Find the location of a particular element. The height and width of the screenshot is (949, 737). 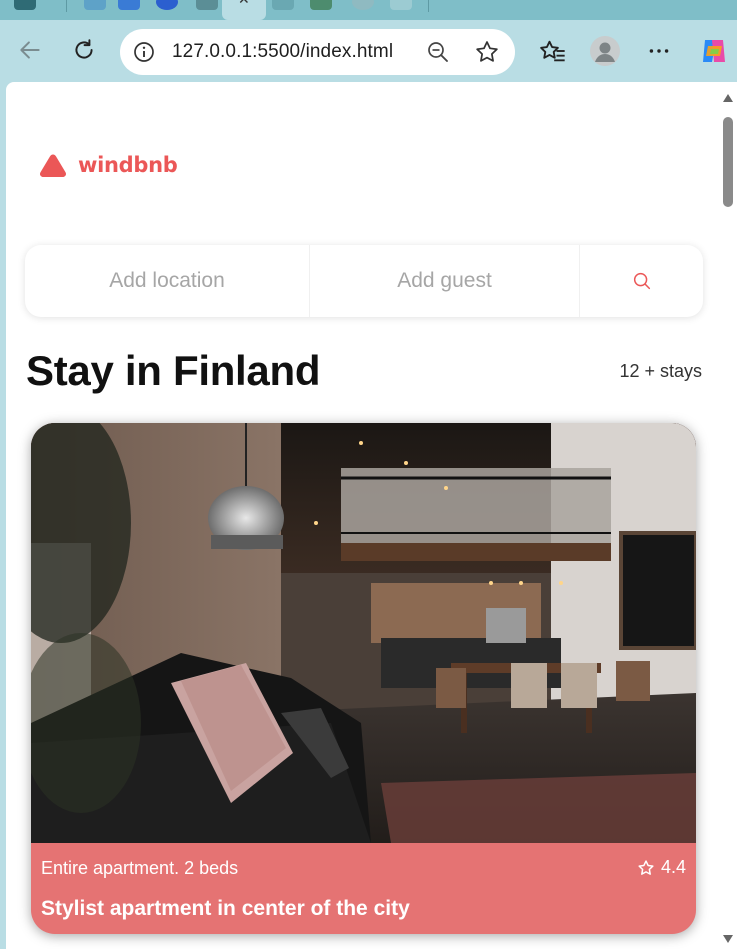

scroll-up-arrow-icon is located at coordinates (728, 98).